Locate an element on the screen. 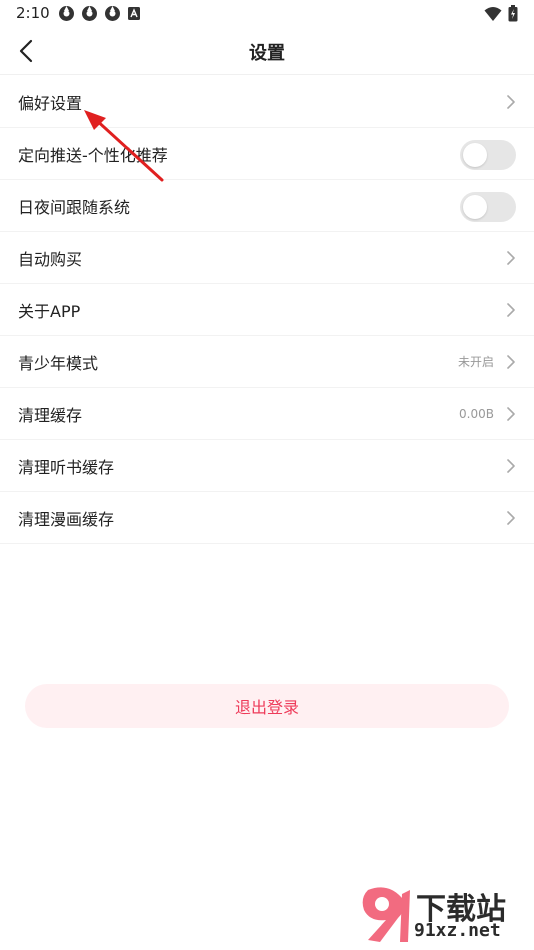 The width and height of the screenshot is (534, 950). notification-a-icon is located at coordinates (134, 13).